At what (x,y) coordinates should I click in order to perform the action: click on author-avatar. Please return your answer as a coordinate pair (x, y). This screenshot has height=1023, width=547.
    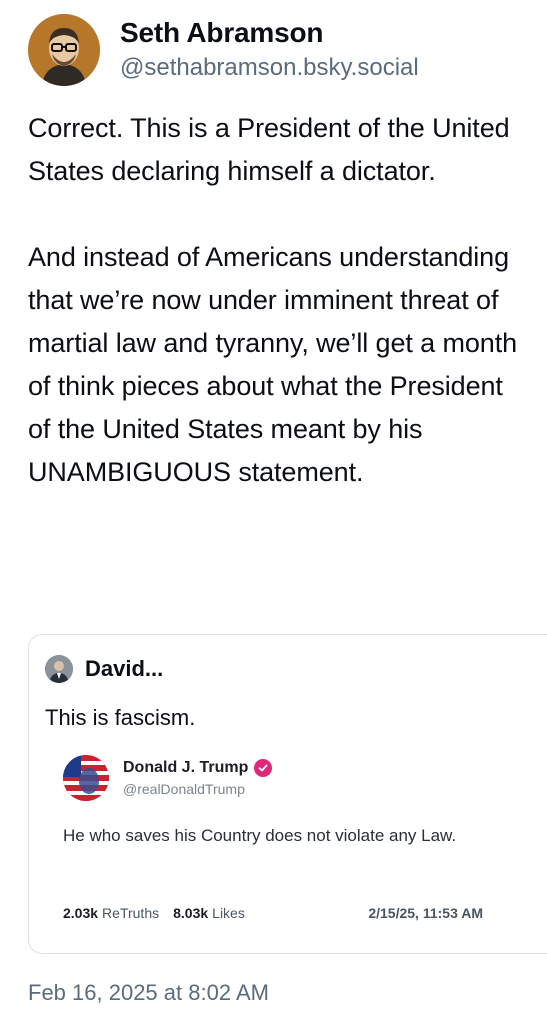
    Looking at the image, I should click on (64, 50).